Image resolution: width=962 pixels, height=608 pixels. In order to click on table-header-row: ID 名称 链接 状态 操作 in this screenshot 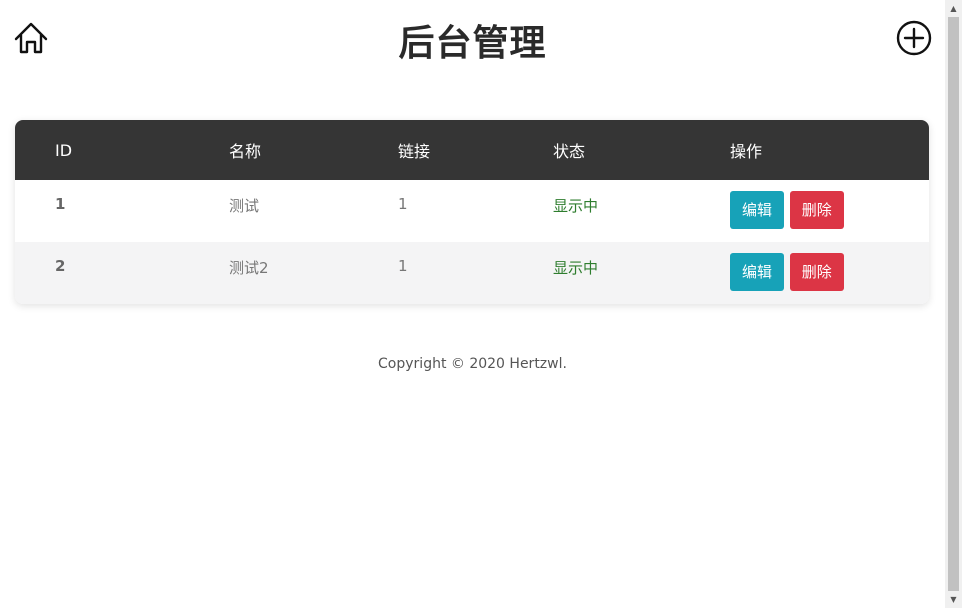, I will do `click(472, 150)`.